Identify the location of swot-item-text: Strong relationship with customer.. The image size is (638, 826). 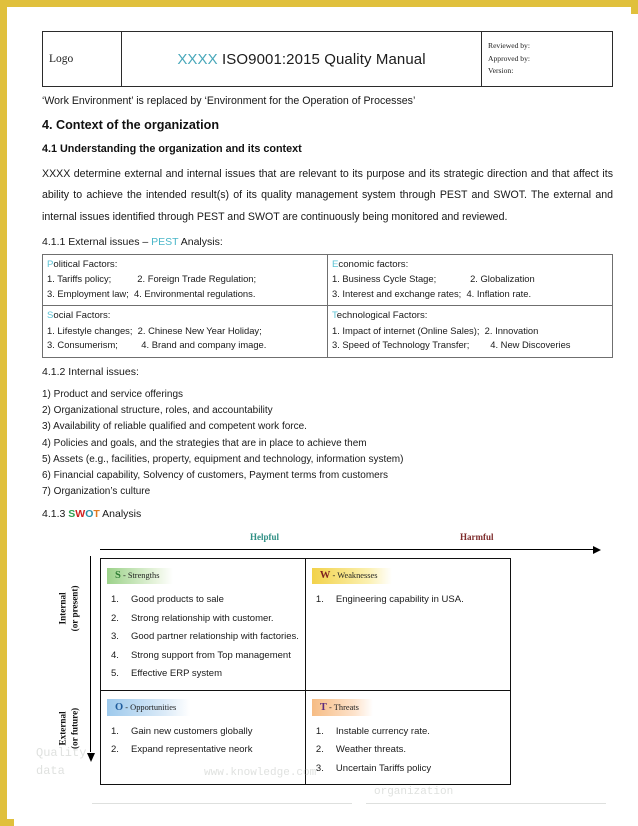
(202, 618).